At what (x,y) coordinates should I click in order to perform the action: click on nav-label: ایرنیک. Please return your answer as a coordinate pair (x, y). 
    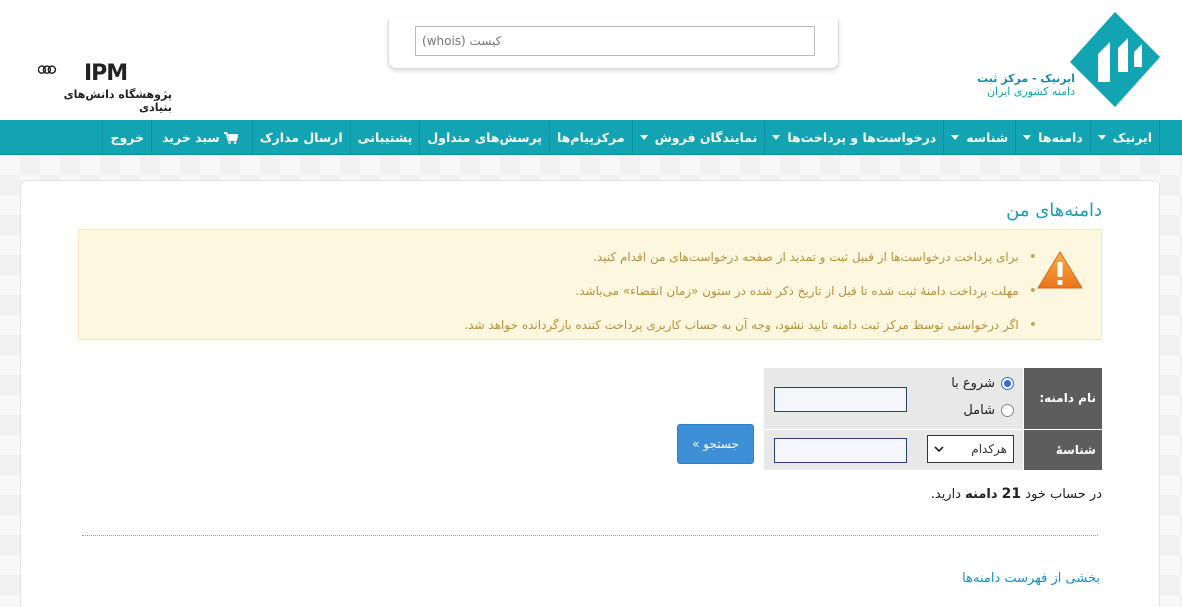
    Looking at the image, I should click on (1132, 137).